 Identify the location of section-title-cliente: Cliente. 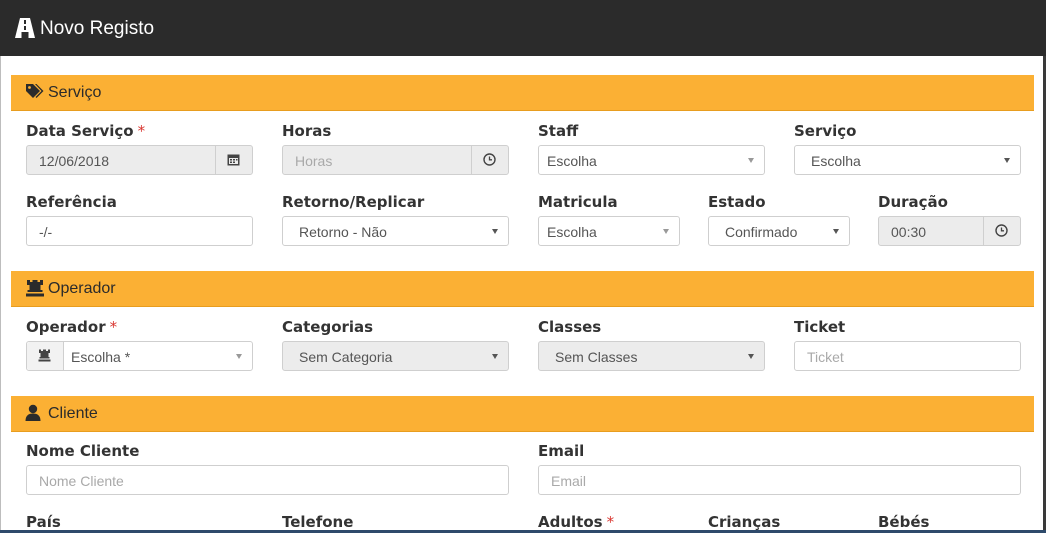
(73, 413).